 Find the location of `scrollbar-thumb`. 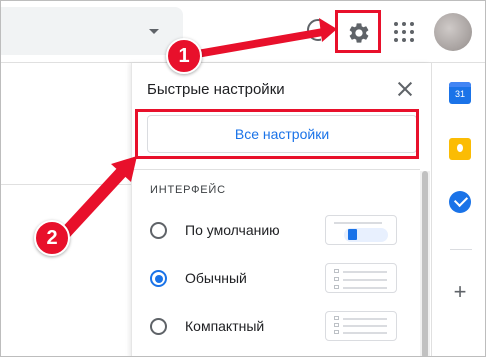

scrollbar-thumb is located at coordinates (425, 263).